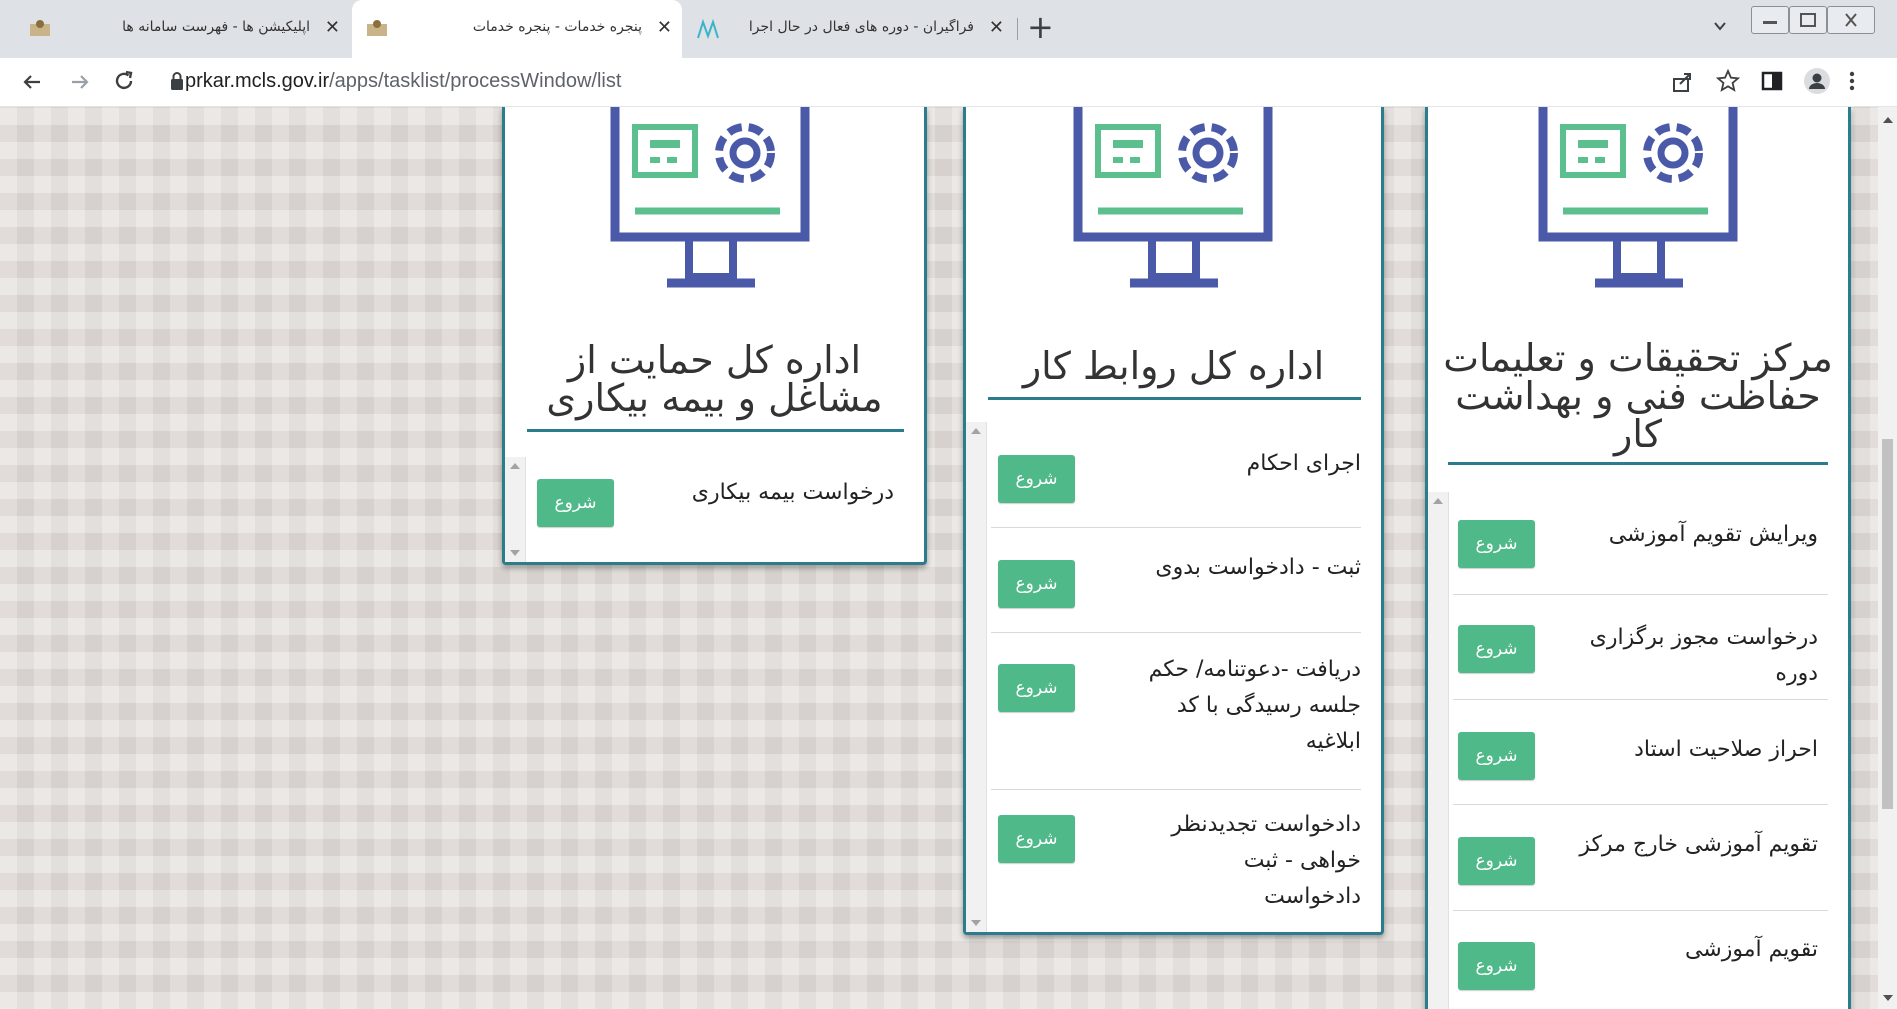 The image size is (1897, 1009). Describe the element at coordinates (475, 81) in the screenshot. I see `url-path: /apps/tasklist/processWindow/list` at that location.